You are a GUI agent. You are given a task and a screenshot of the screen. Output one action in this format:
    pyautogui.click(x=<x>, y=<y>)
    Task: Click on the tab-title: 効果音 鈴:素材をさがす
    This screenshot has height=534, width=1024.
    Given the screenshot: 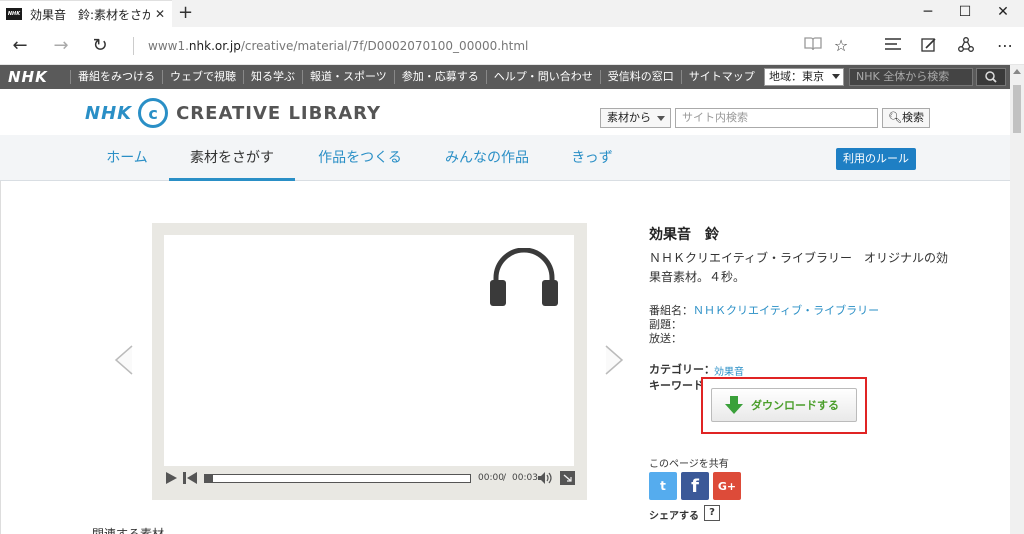 What is the action you would take?
    pyautogui.click(x=90, y=14)
    